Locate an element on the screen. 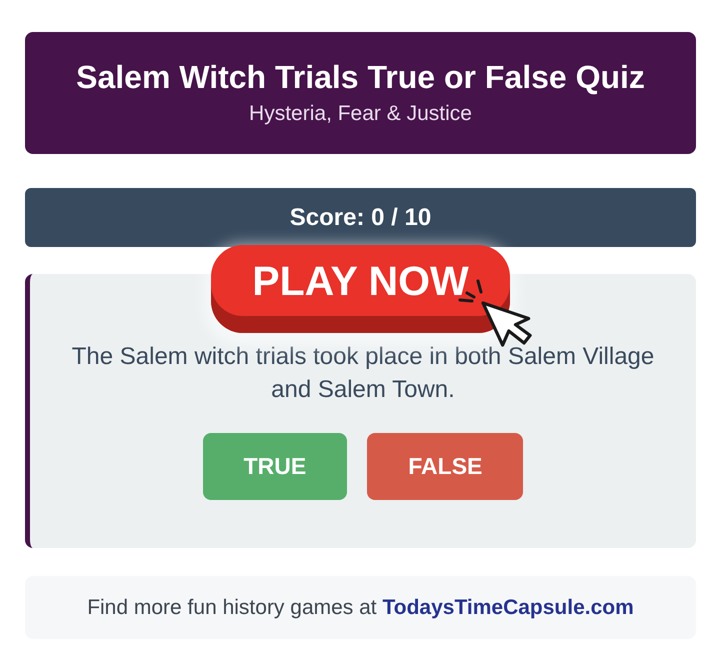 The width and height of the screenshot is (726, 664). question-text: The Salem witch trials took place in both Salem Village and Salem Town. is located at coordinates (363, 373).